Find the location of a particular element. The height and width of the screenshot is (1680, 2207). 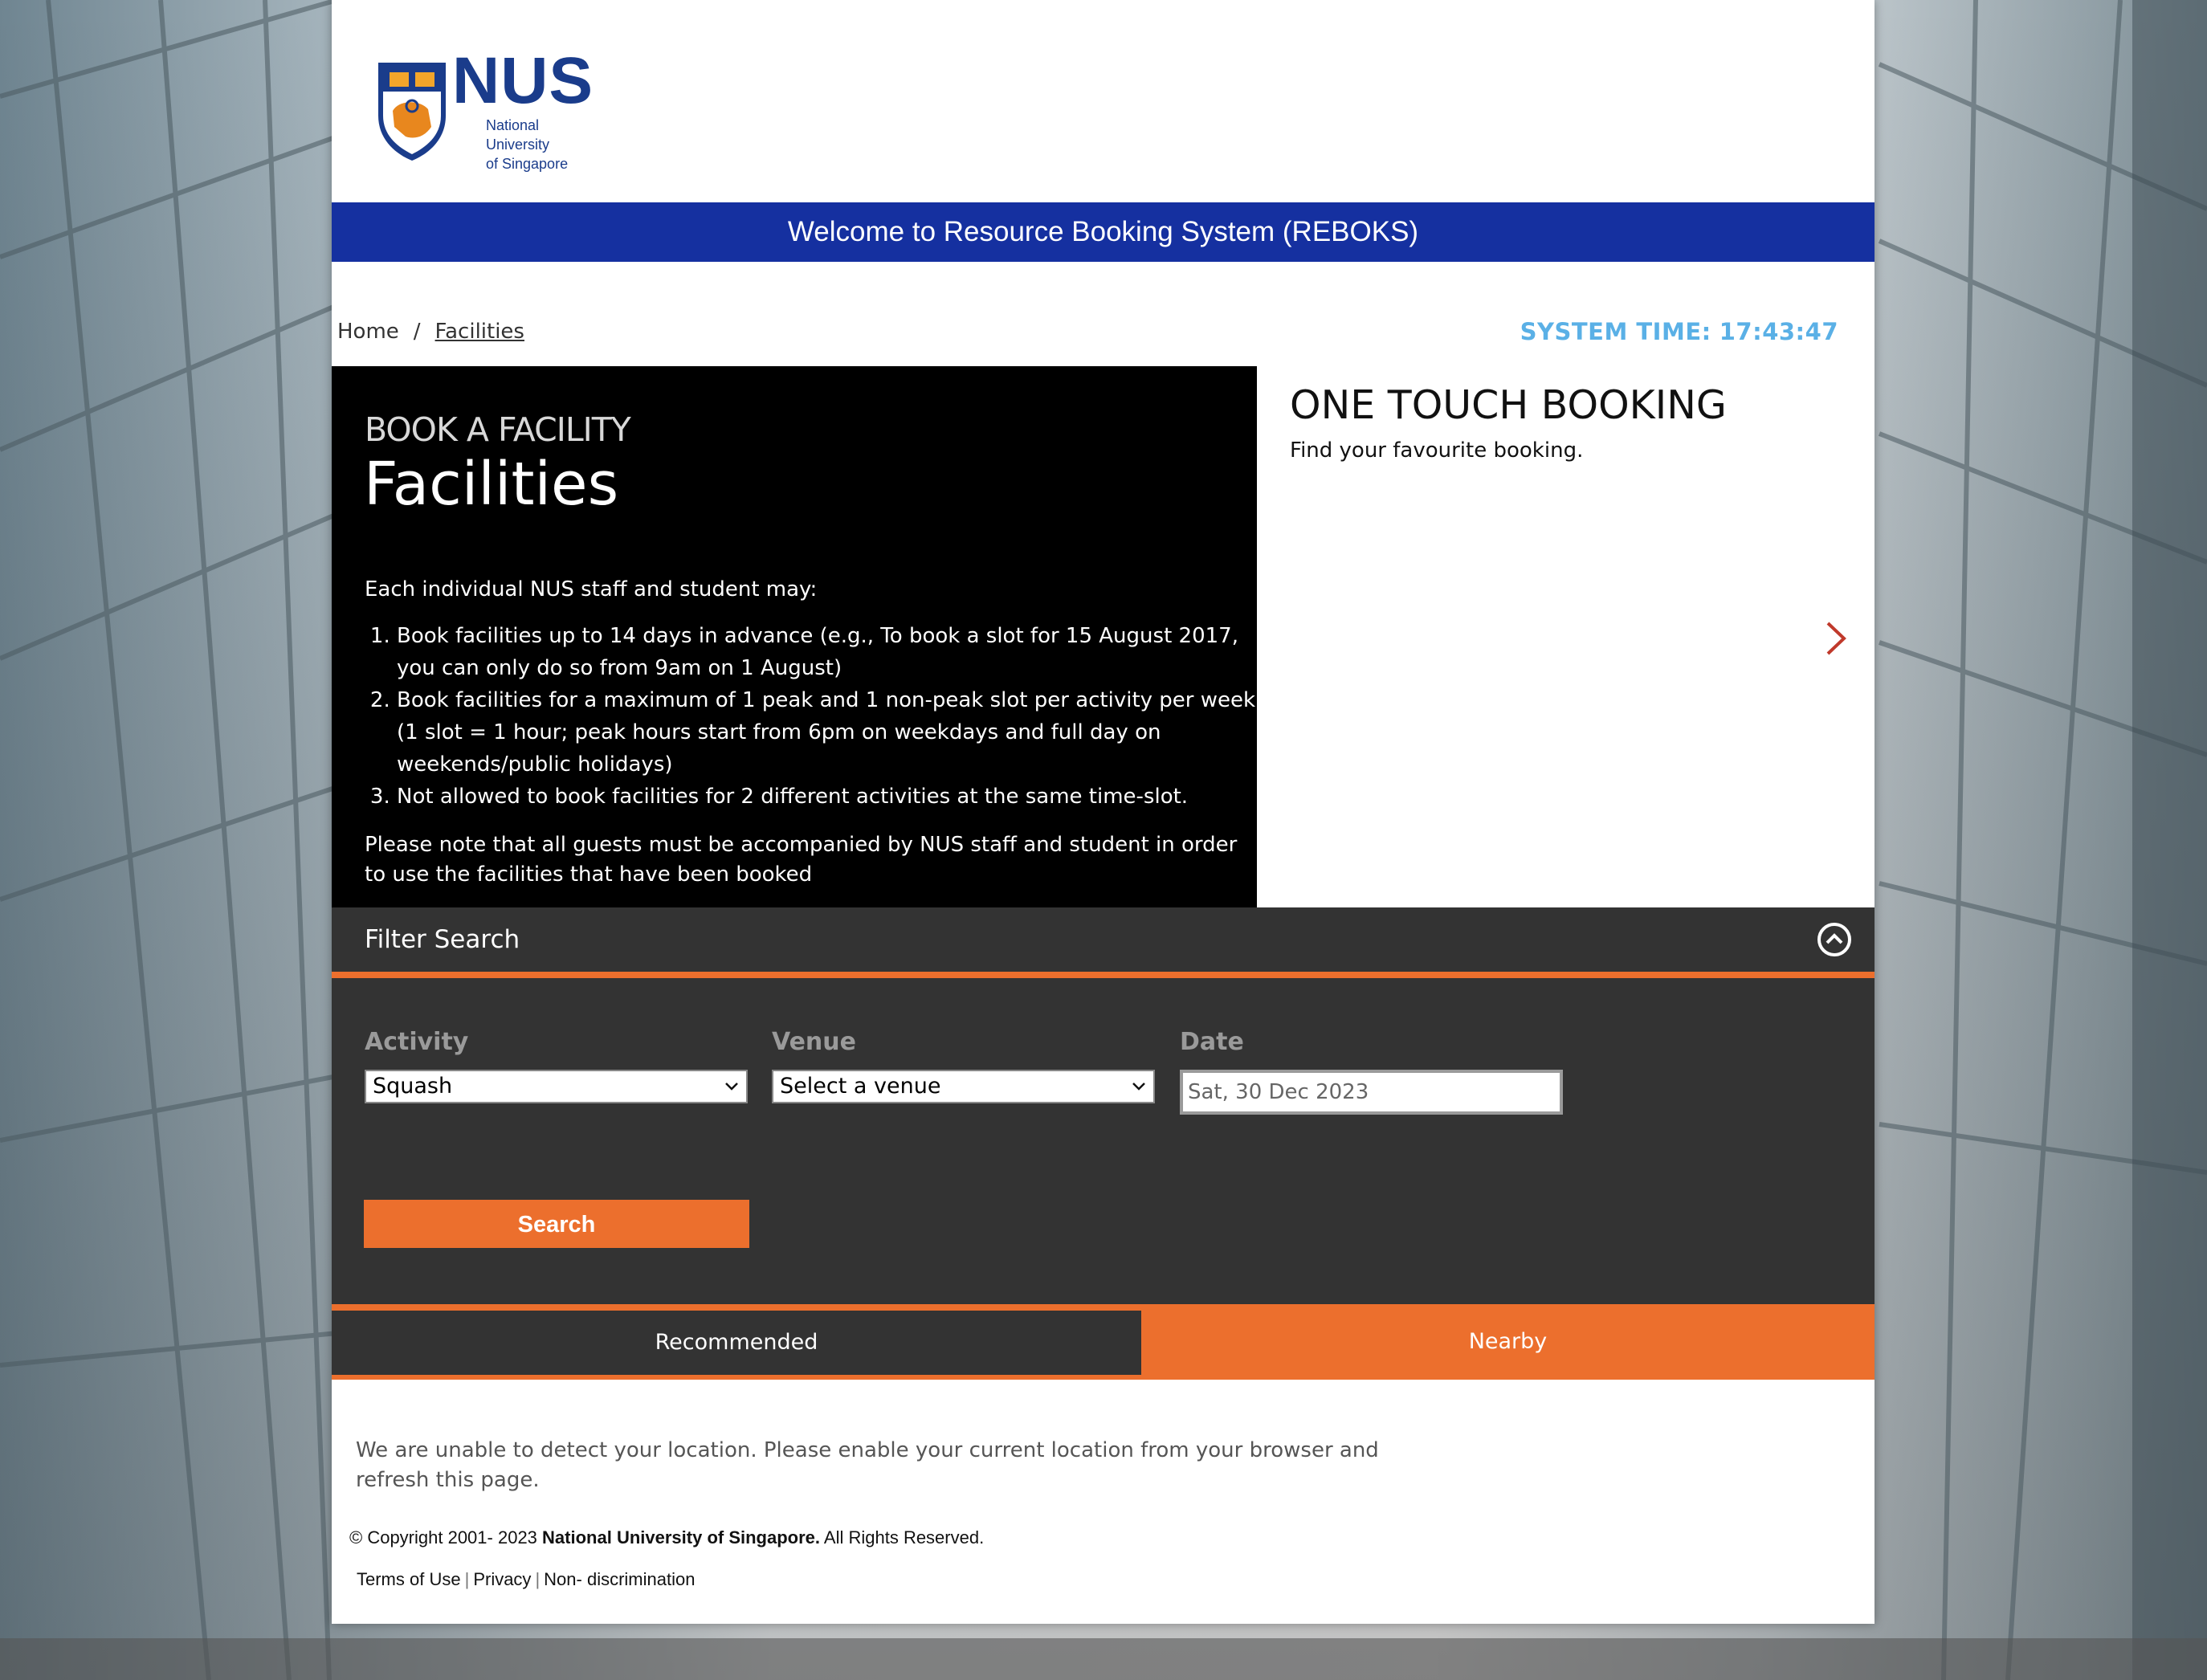

date-label: Date is located at coordinates (1212, 1042).